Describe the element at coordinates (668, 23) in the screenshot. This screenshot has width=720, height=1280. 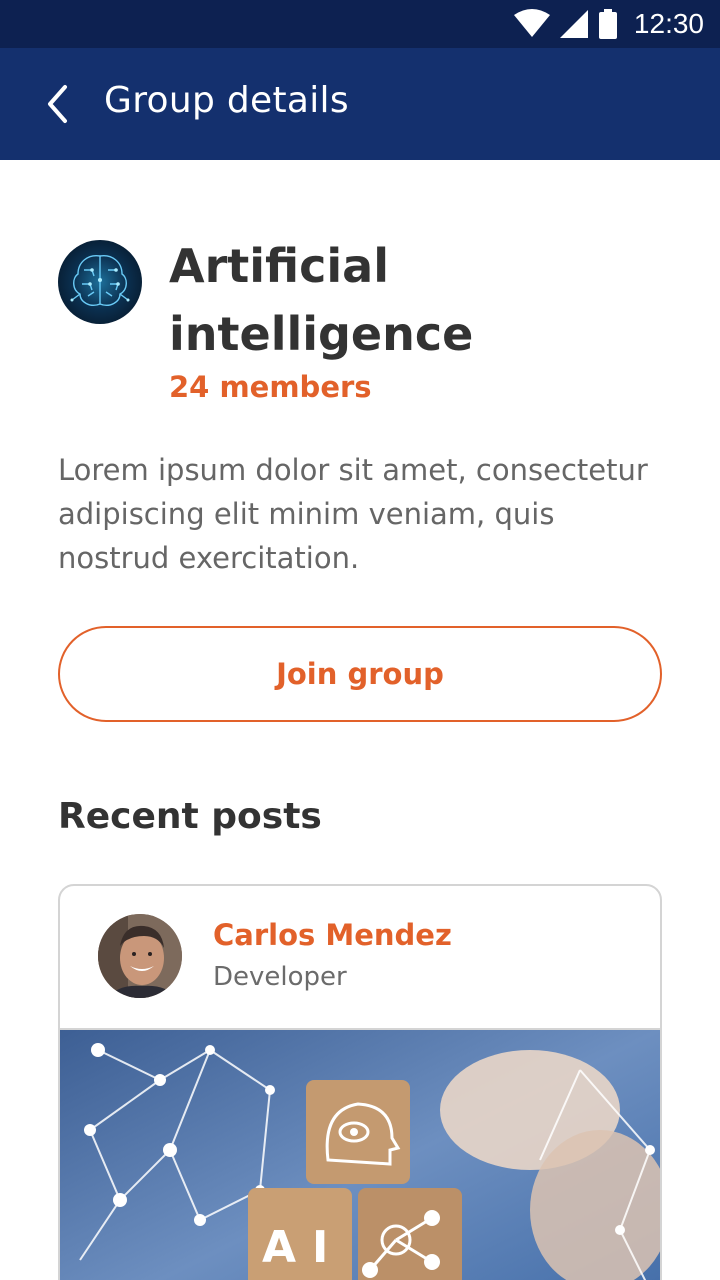
I see `status-time: 12:30` at that location.